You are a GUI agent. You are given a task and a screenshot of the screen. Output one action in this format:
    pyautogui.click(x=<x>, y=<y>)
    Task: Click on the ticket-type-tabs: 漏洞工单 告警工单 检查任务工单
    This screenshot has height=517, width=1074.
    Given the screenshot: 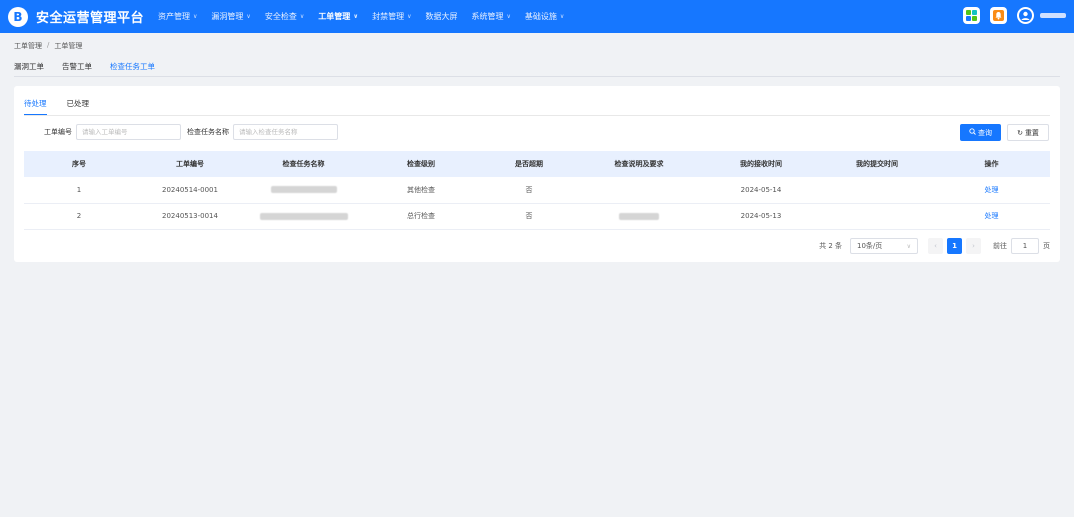 What is the action you would take?
    pyautogui.click(x=93, y=68)
    